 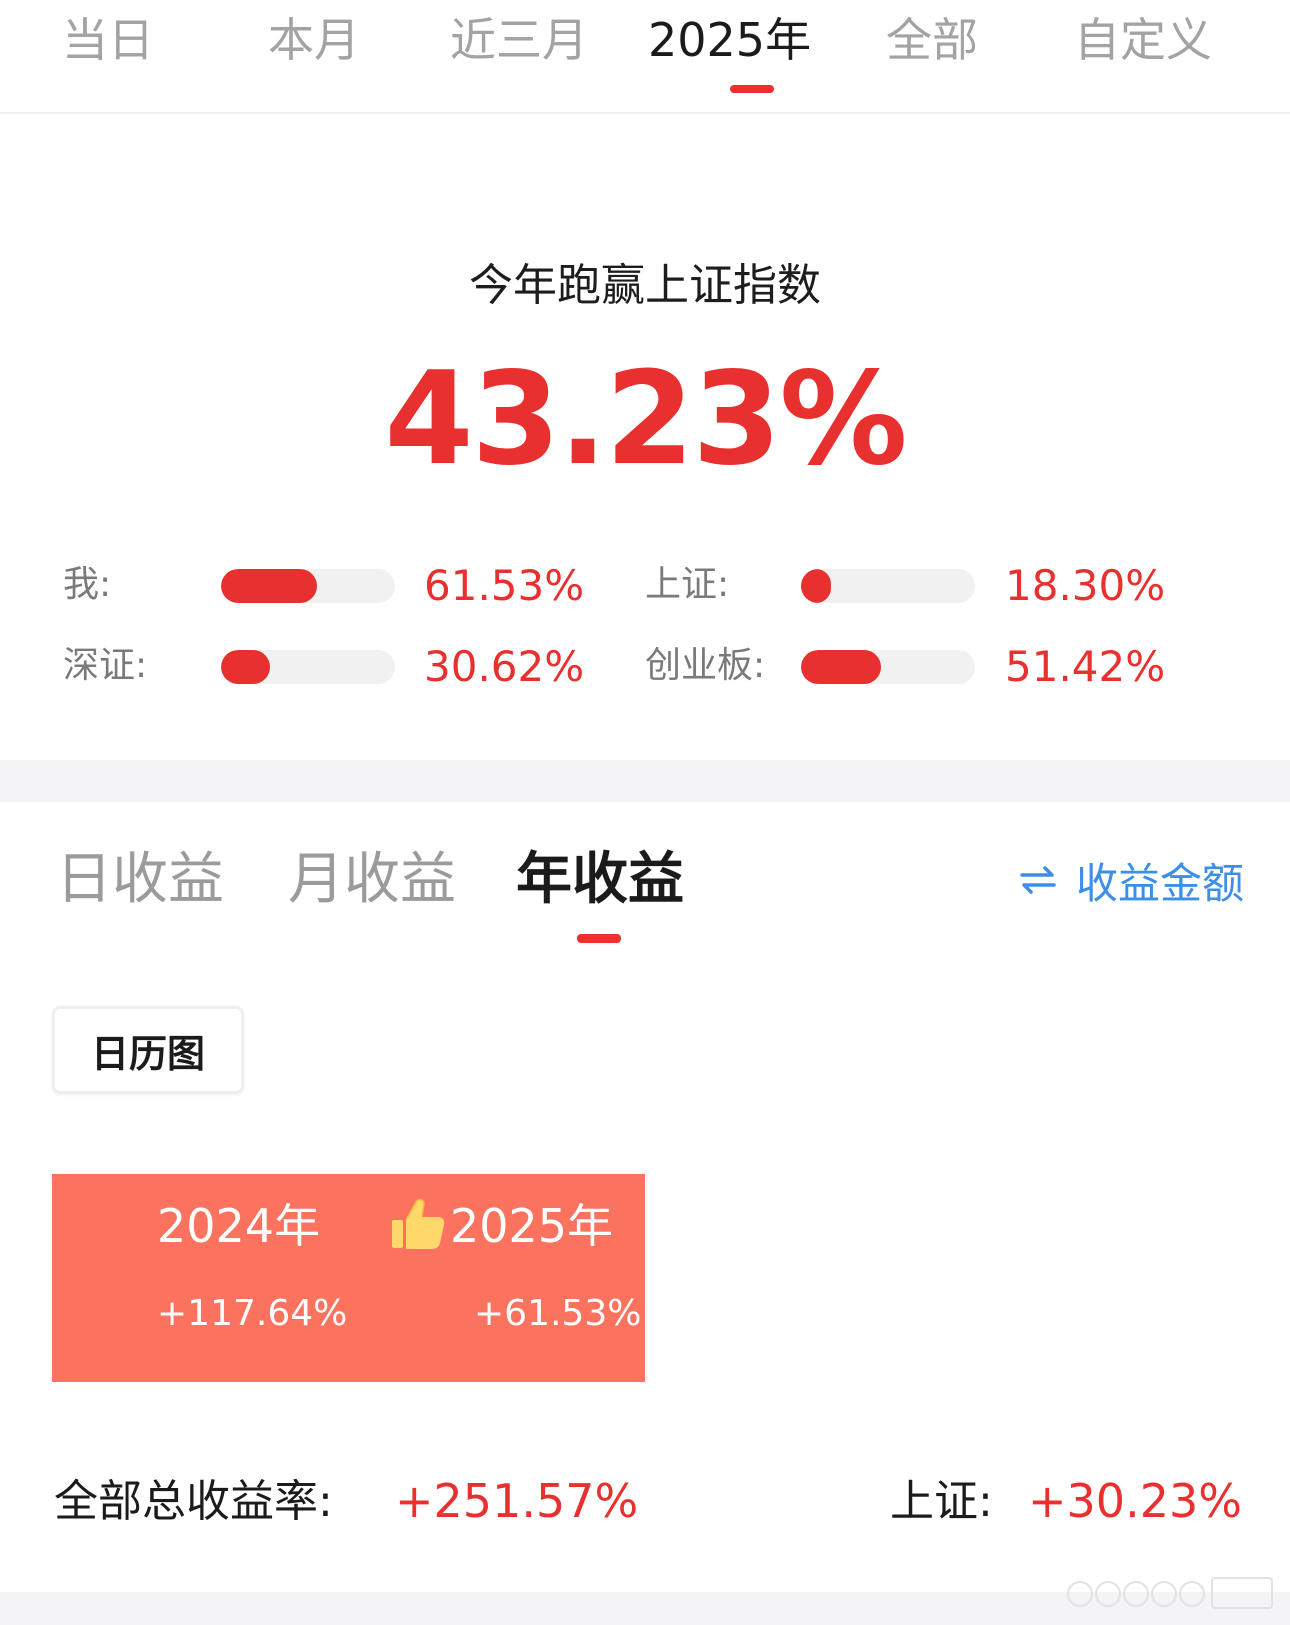 What do you see at coordinates (517, 1501) in the screenshot?
I see `total-return-value: +251.57%` at bounding box center [517, 1501].